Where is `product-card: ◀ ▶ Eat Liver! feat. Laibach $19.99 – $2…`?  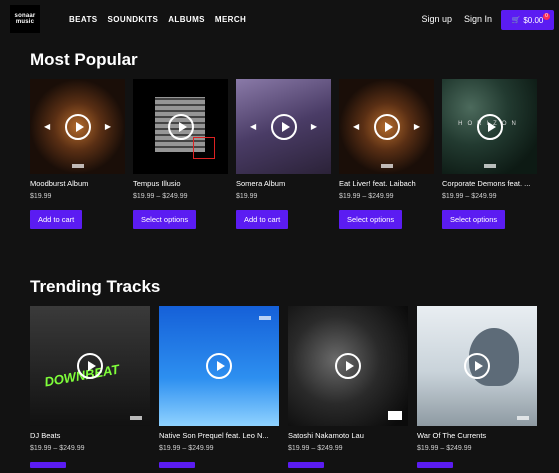 product-card: ◀ ▶ Eat Liver! feat. Laibach $19.99 – $2… is located at coordinates (386, 154).